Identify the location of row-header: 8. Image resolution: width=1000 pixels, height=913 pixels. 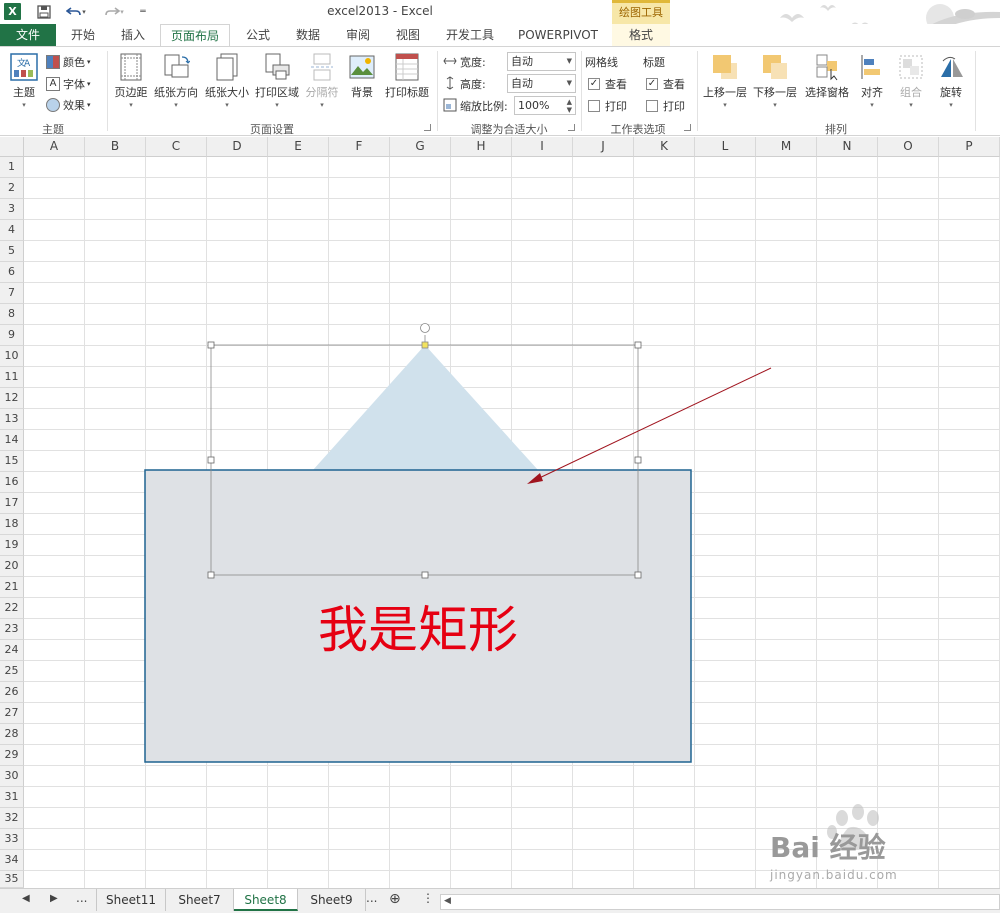
(12, 314).